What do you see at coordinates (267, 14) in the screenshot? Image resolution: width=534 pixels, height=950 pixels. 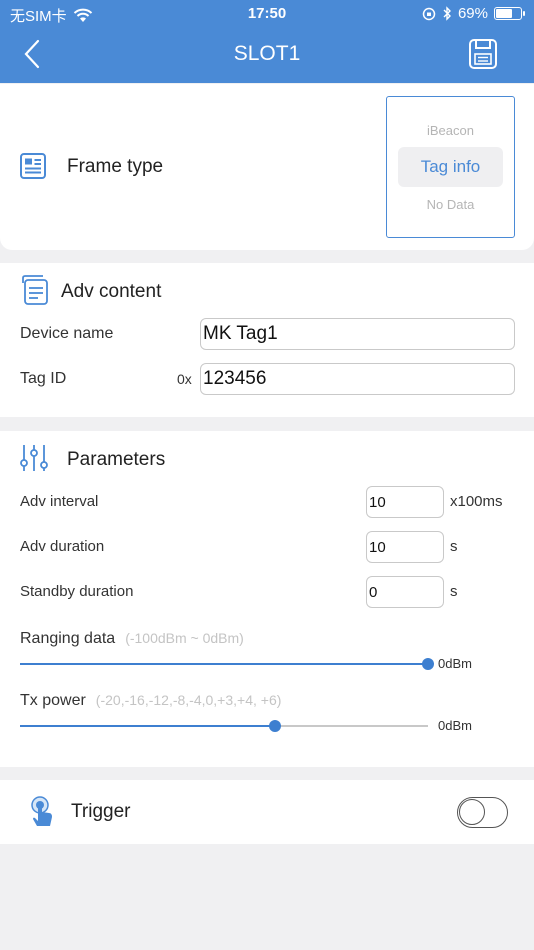 I see `status-bar: 无SIM卡 17:50 69%` at bounding box center [267, 14].